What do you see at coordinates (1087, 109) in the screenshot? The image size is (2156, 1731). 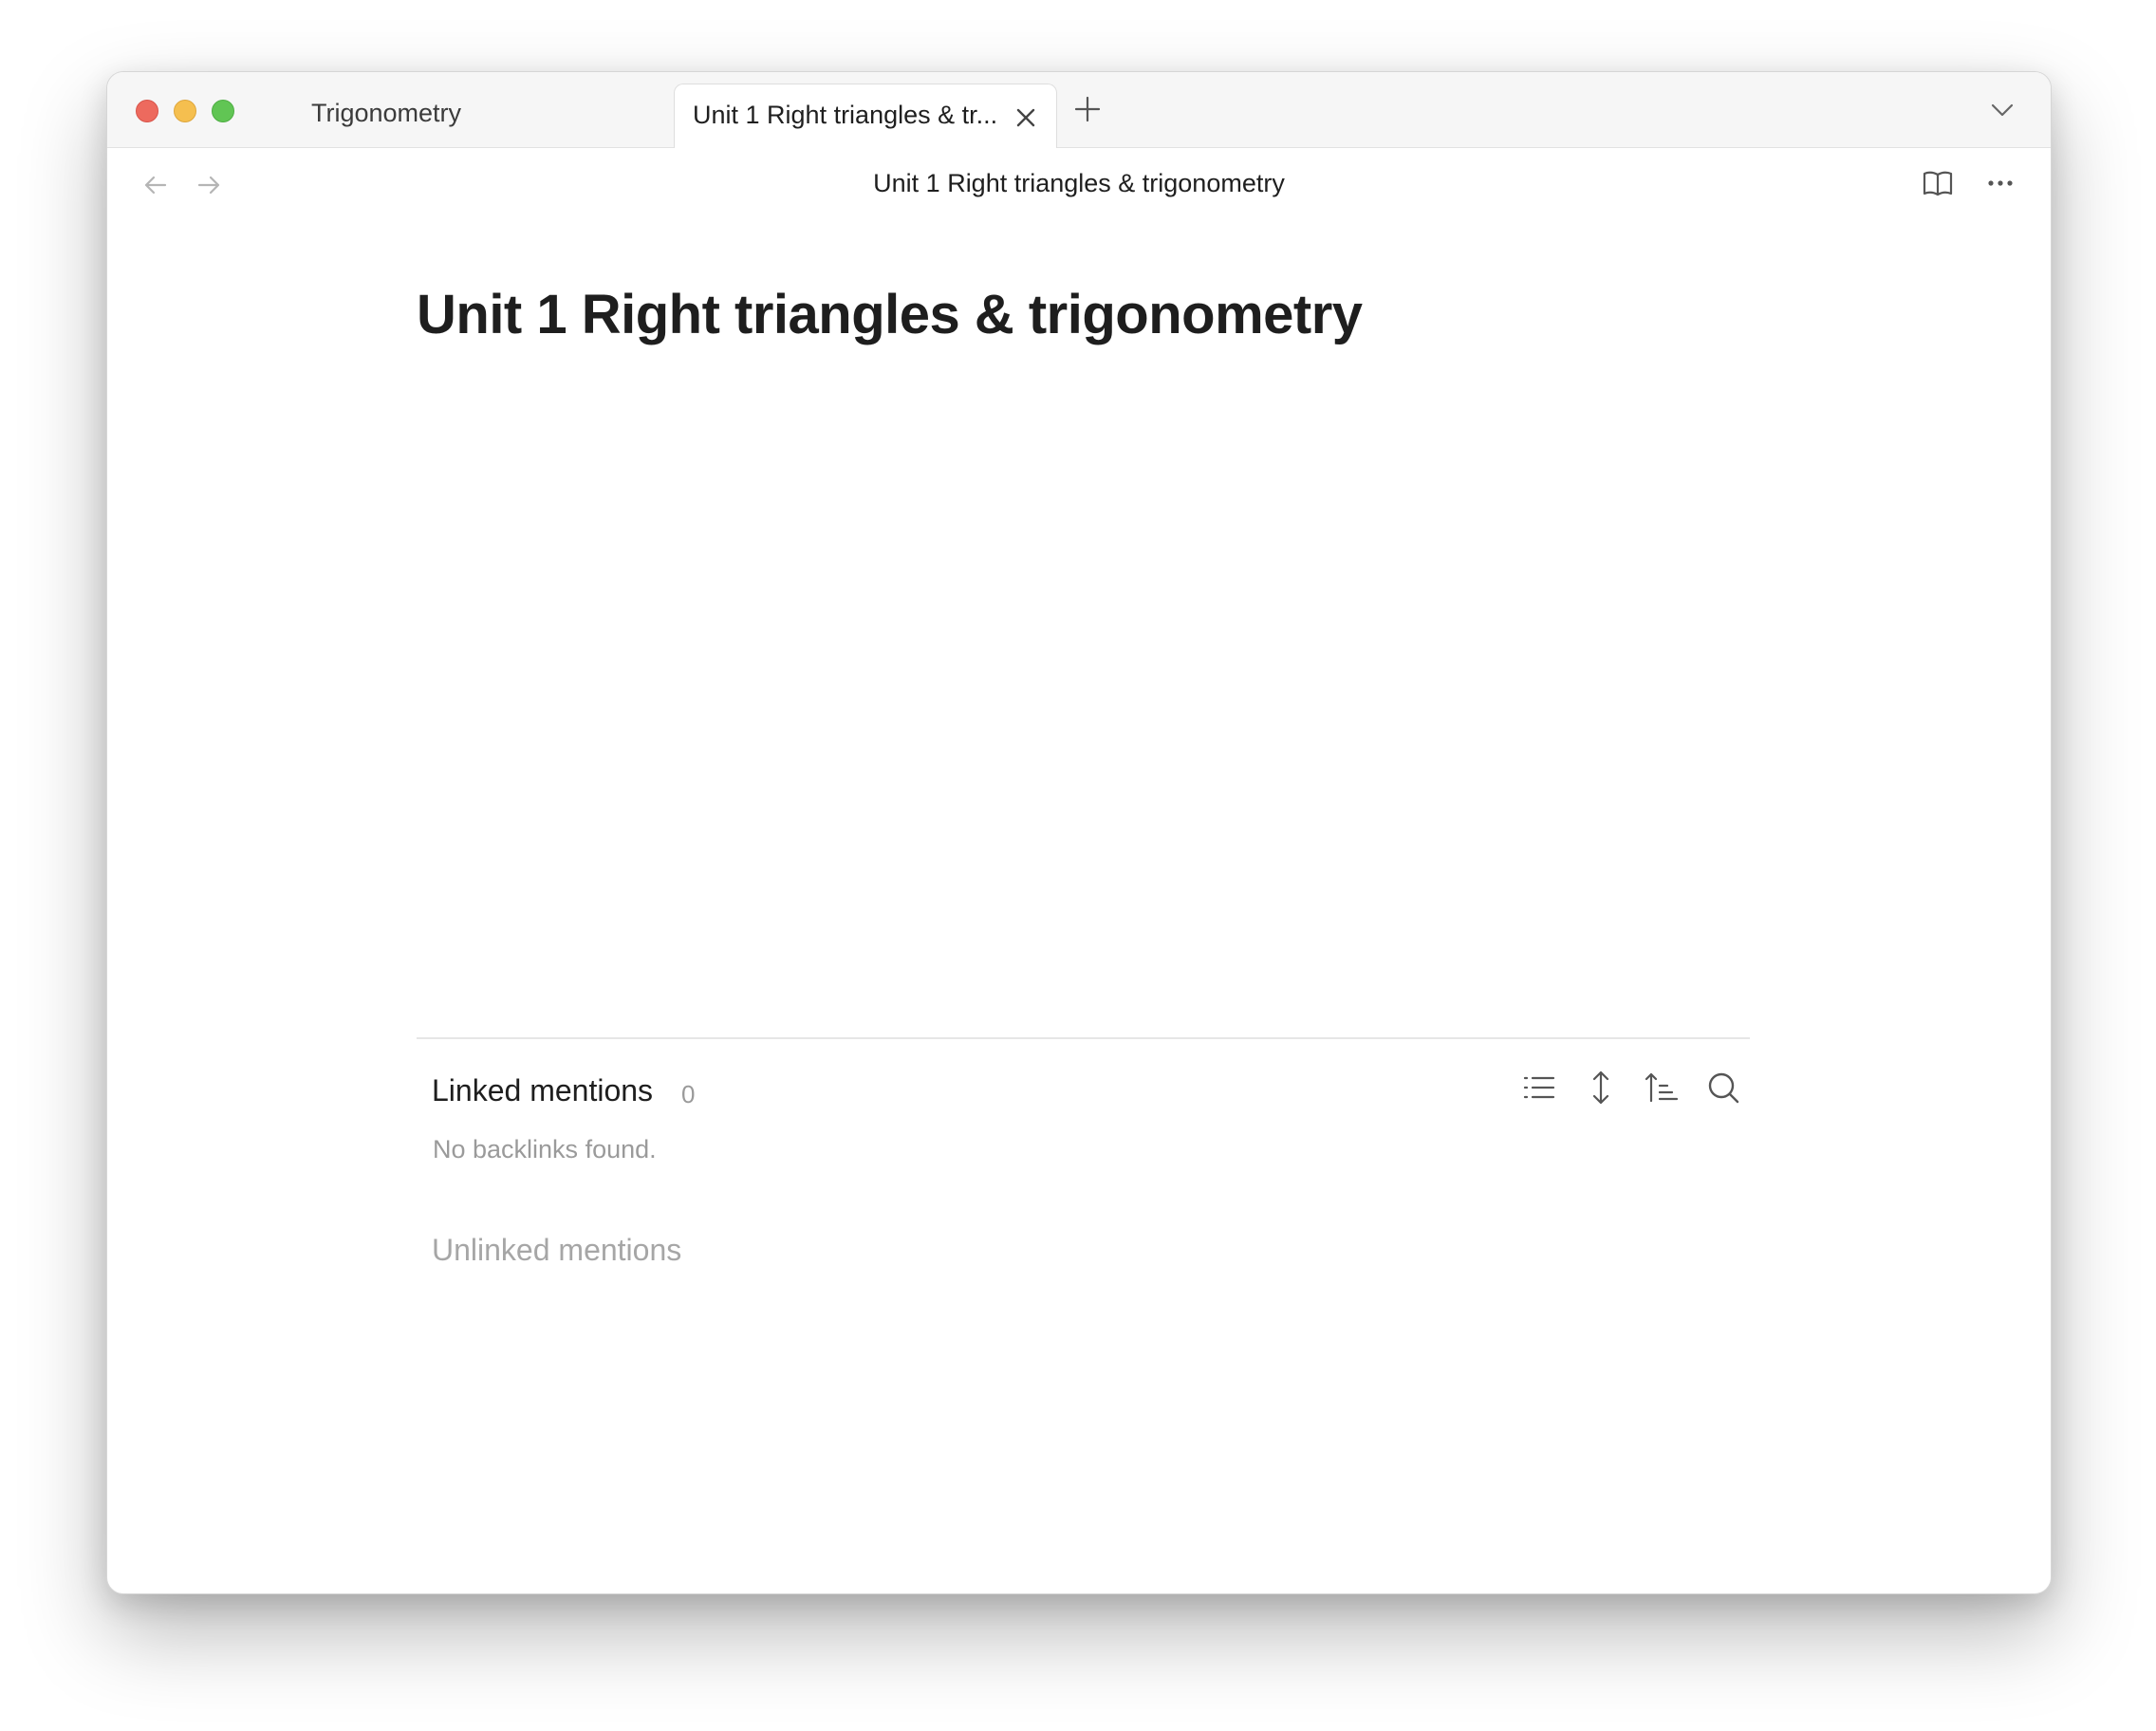 I see `plus-icon` at bounding box center [1087, 109].